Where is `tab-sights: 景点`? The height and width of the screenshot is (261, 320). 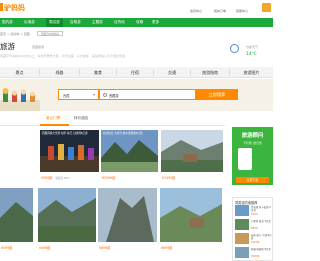 tab-sights: 景点 is located at coordinates (19, 72).